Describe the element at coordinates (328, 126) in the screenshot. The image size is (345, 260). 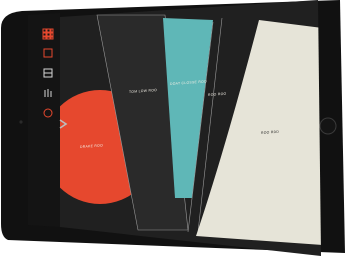
I see `home-button` at that location.